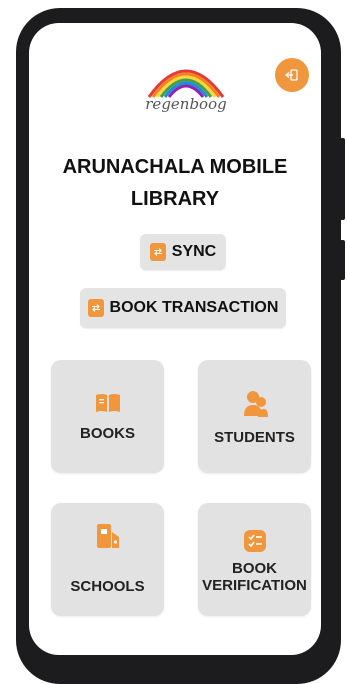 This screenshot has width=347, height=684. What do you see at coordinates (175, 167) in the screenshot?
I see `page-title-line1: ARUNACHALA MOBILE` at bounding box center [175, 167].